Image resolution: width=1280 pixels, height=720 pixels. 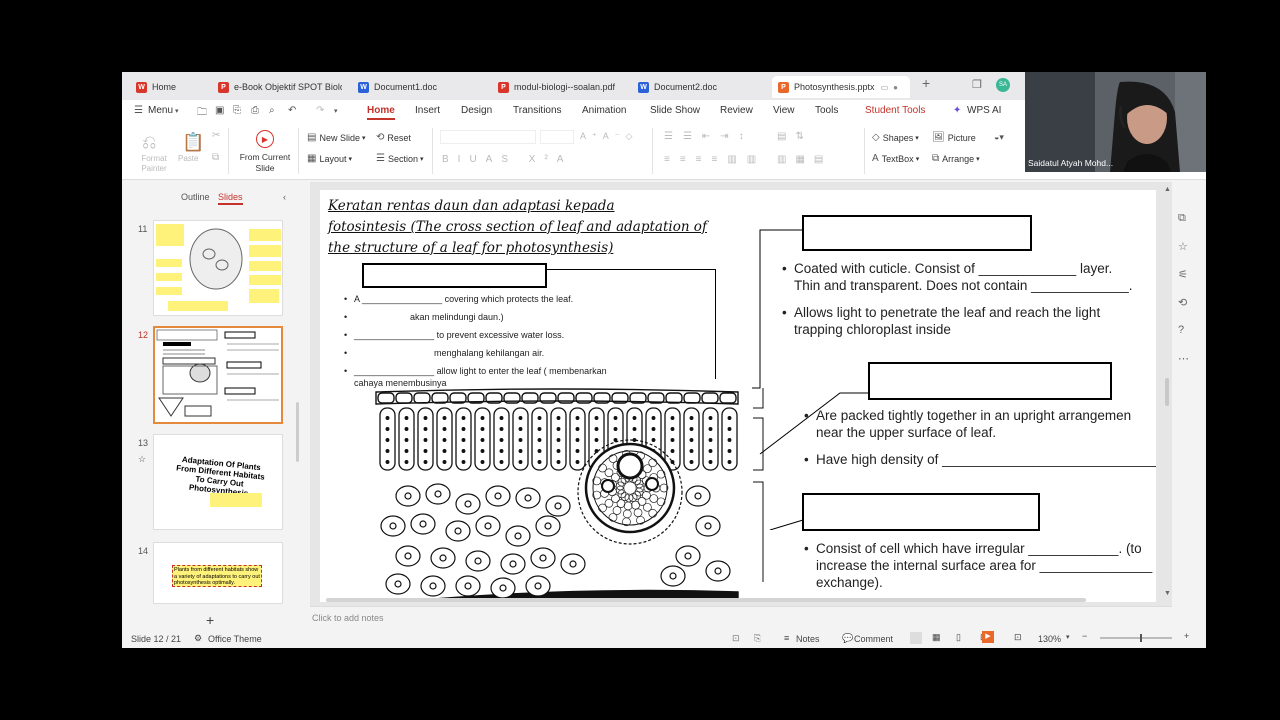 What do you see at coordinates (202, 113) in the screenshot?
I see `open-folder-icon: 🗀` at bounding box center [202, 113].